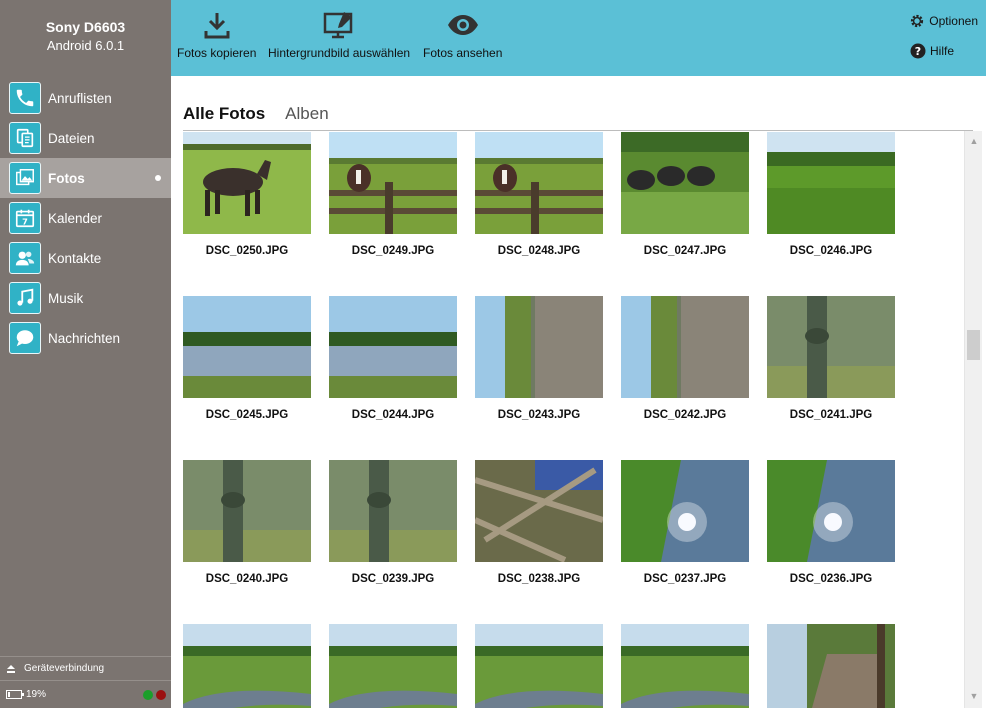  I want to click on photo-filename: DSC_0246.JPG, so click(831, 251).